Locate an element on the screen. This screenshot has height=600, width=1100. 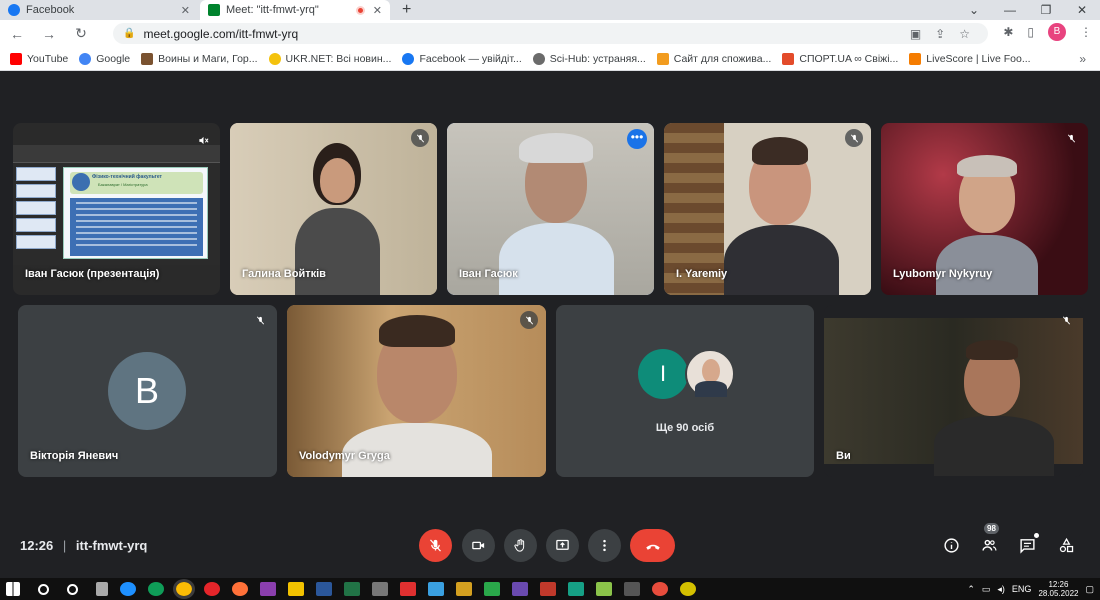
search-icon is located at coordinates (43, 589).